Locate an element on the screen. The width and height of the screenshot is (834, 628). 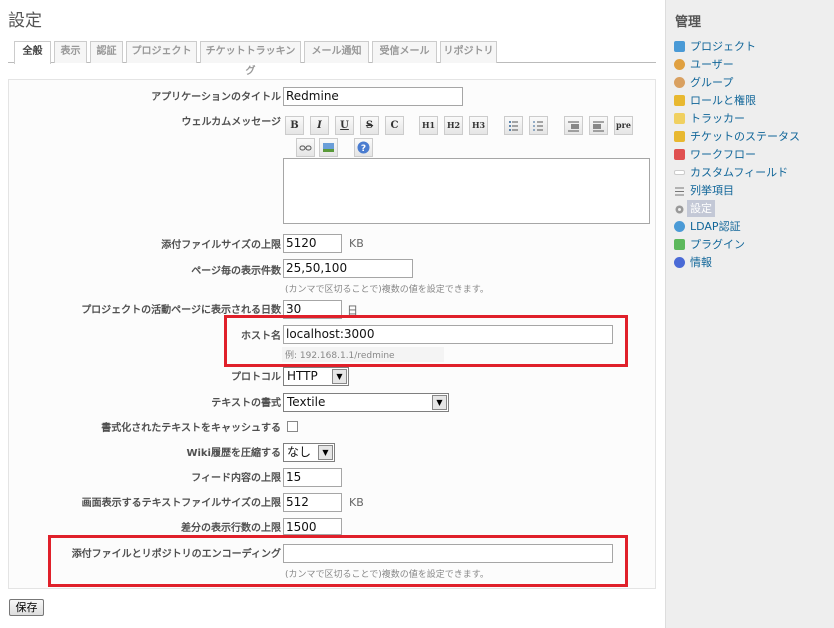
save-button: 保存 is located at coordinates (26, 607).